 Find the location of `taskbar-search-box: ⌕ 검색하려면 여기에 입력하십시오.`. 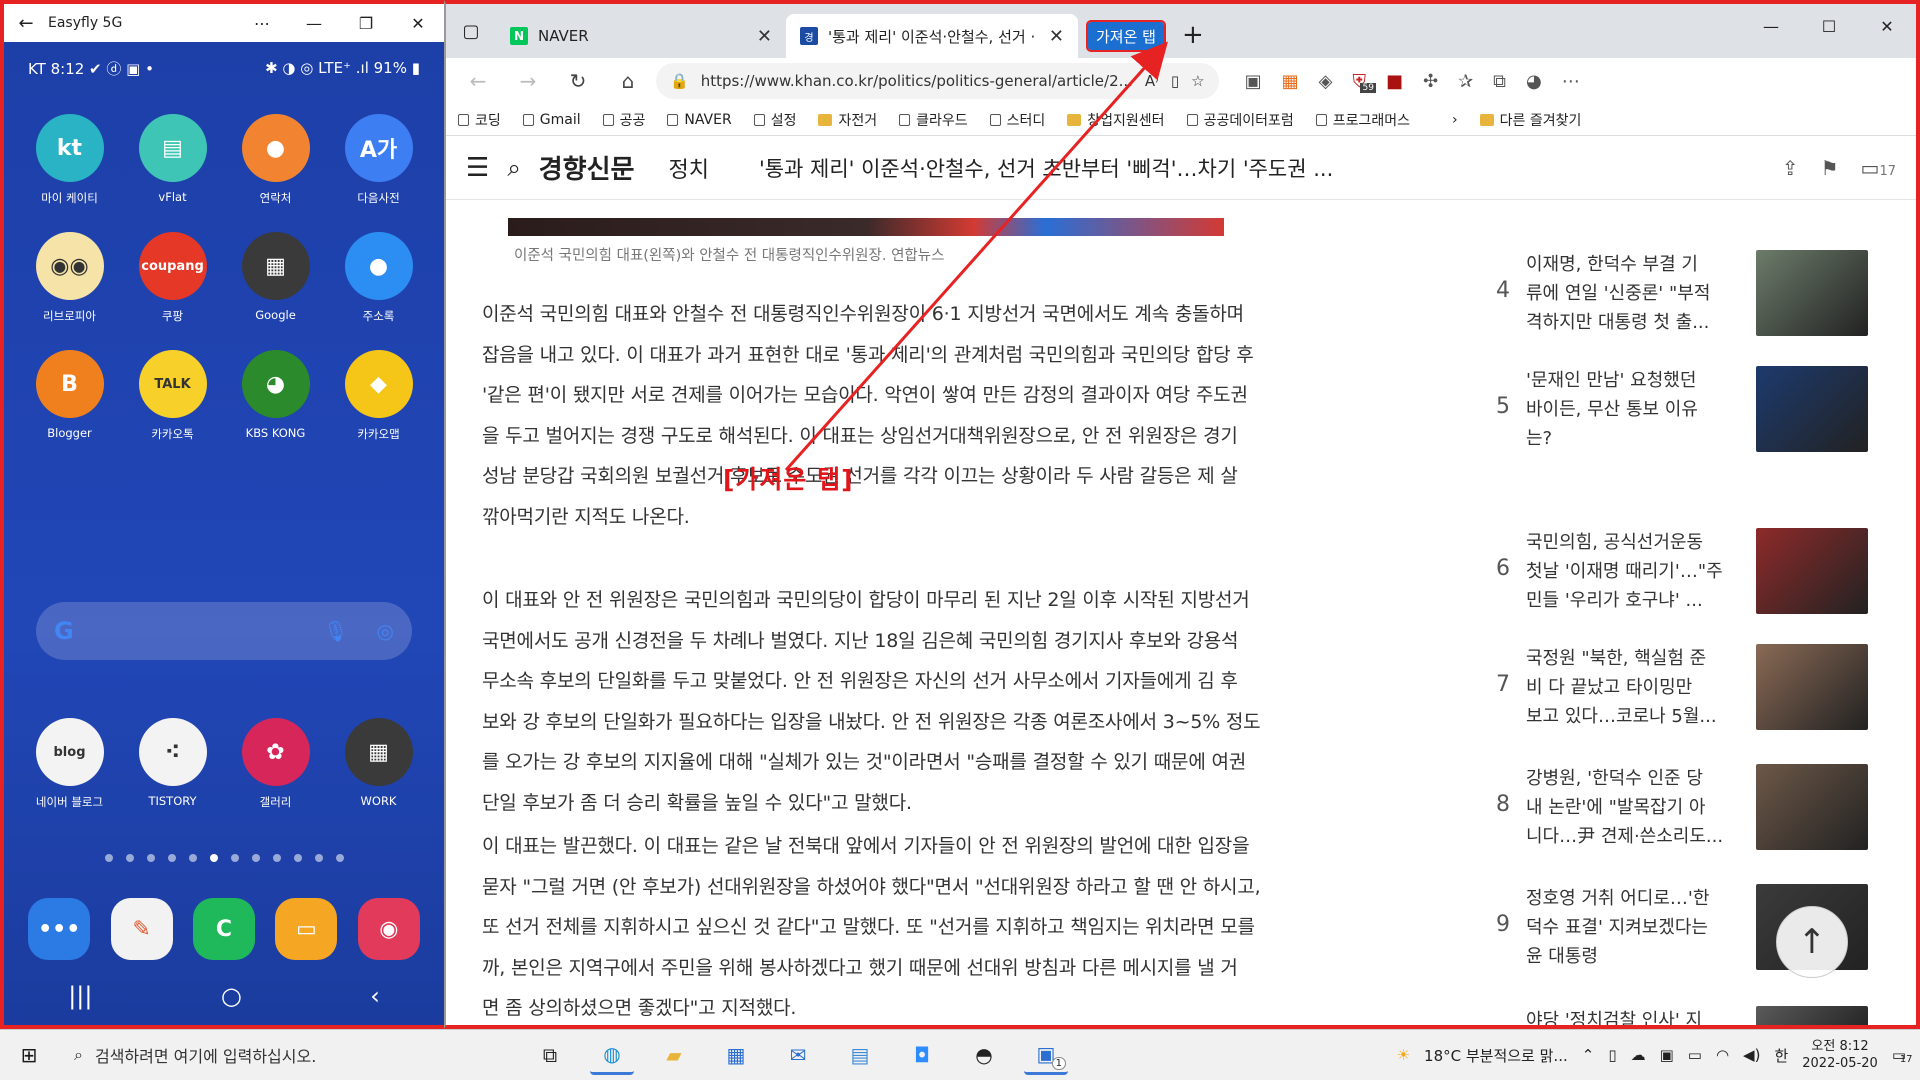

taskbar-search-box: ⌕ 검색하려면 여기에 입력하십시오. is located at coordinates (268, 1055).